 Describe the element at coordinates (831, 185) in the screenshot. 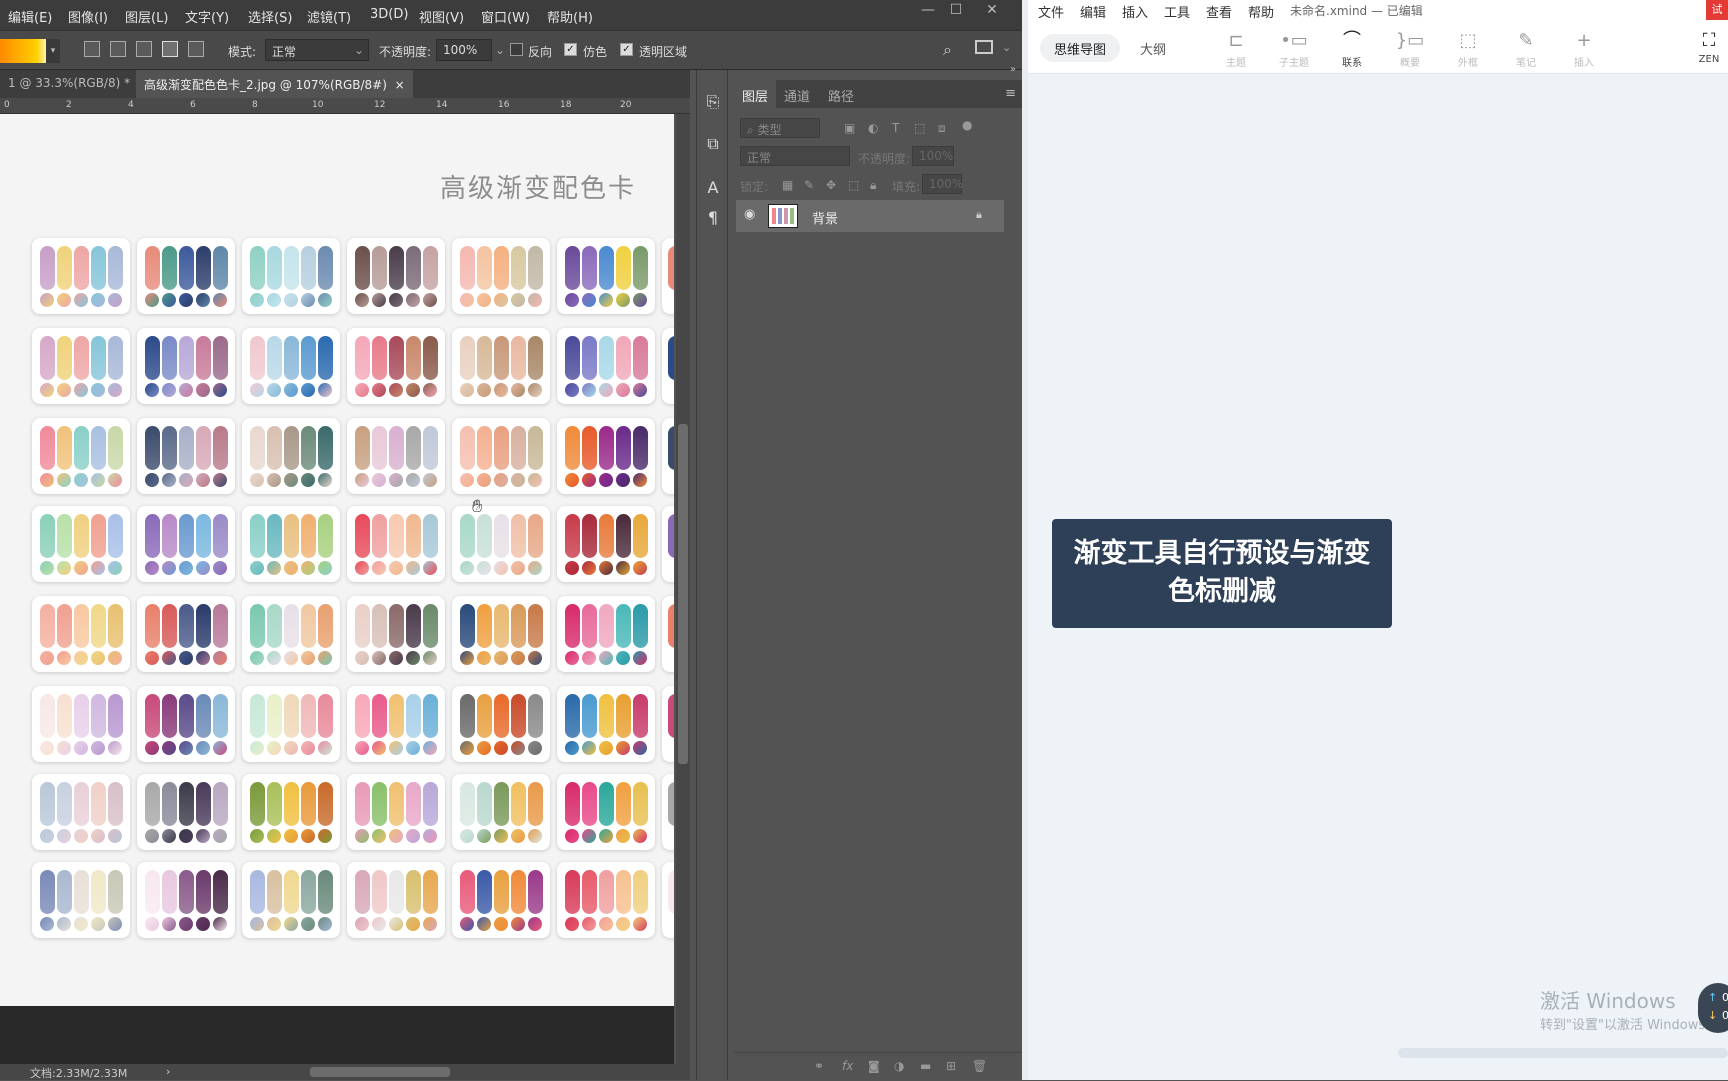

I see `lock-position-icon: ✥` at that location.